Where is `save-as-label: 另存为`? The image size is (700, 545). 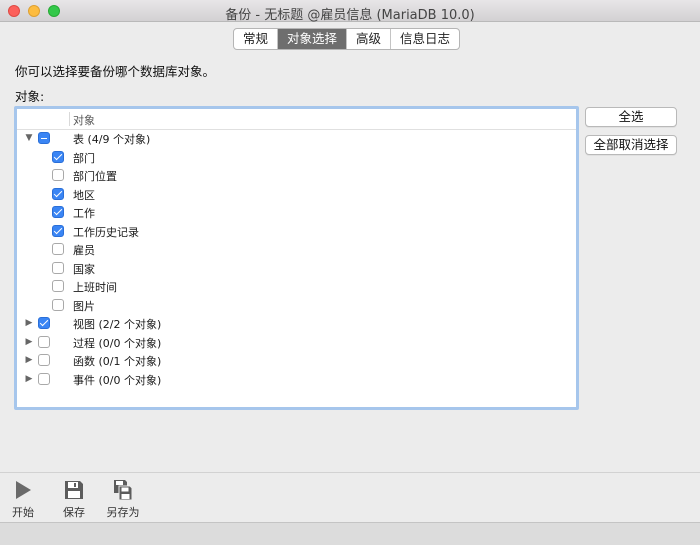
save-as-label: 另存为 is located at coordinates (123, 512).